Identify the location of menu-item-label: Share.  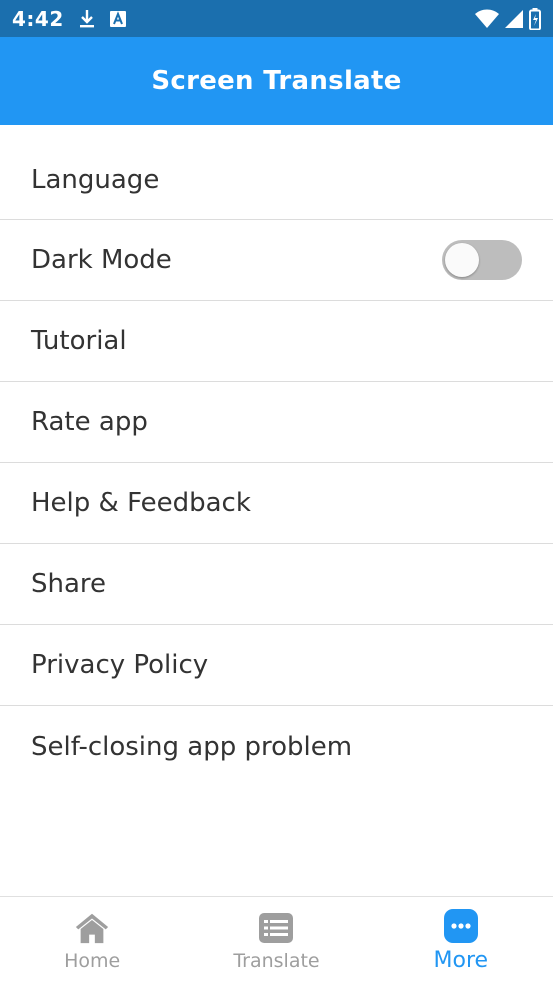
(69, 584).